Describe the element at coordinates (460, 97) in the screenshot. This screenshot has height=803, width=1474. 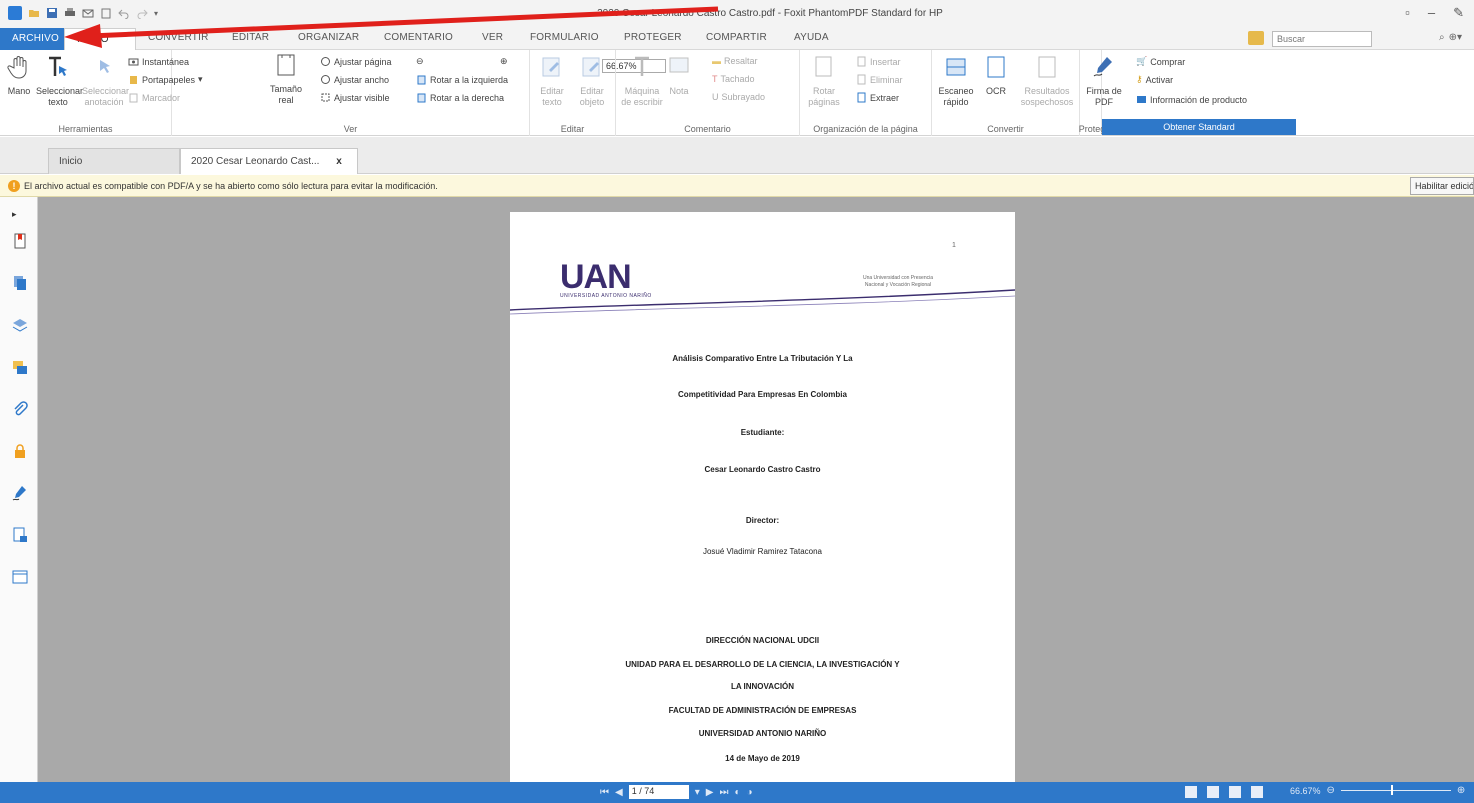
I see `rotate-right-button: Rotar a la derecha` at that location.